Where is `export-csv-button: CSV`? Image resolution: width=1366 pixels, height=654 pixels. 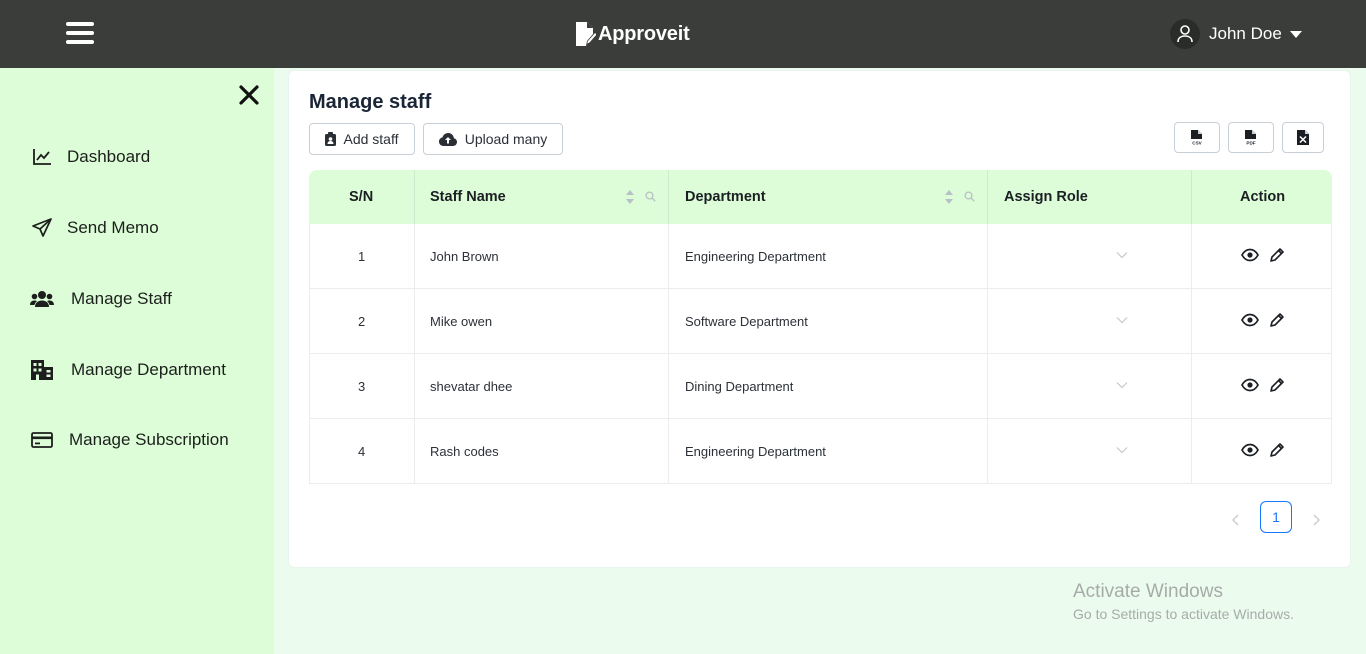
export-csv-button: CSV is located at coordinates (1197, 137).